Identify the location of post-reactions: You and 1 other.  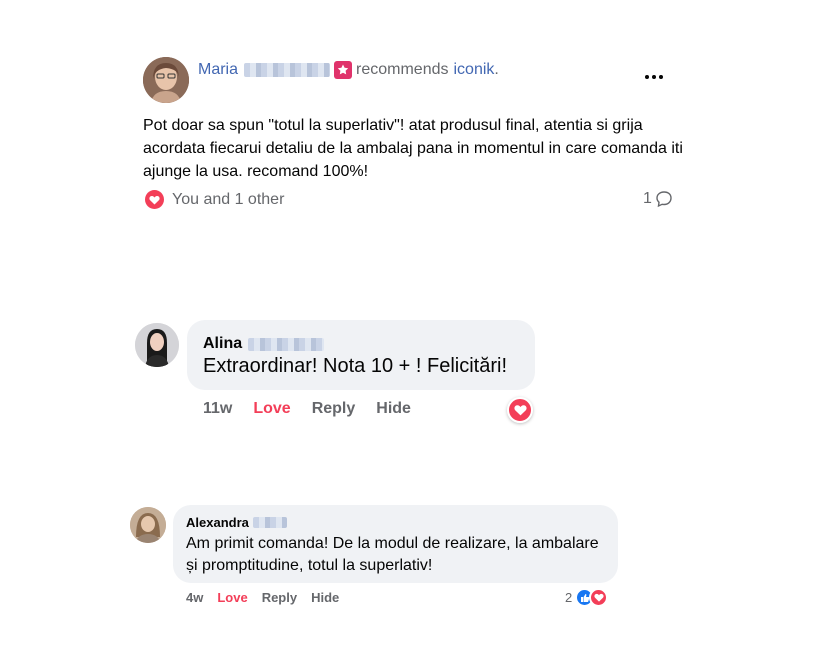
(214, 199).